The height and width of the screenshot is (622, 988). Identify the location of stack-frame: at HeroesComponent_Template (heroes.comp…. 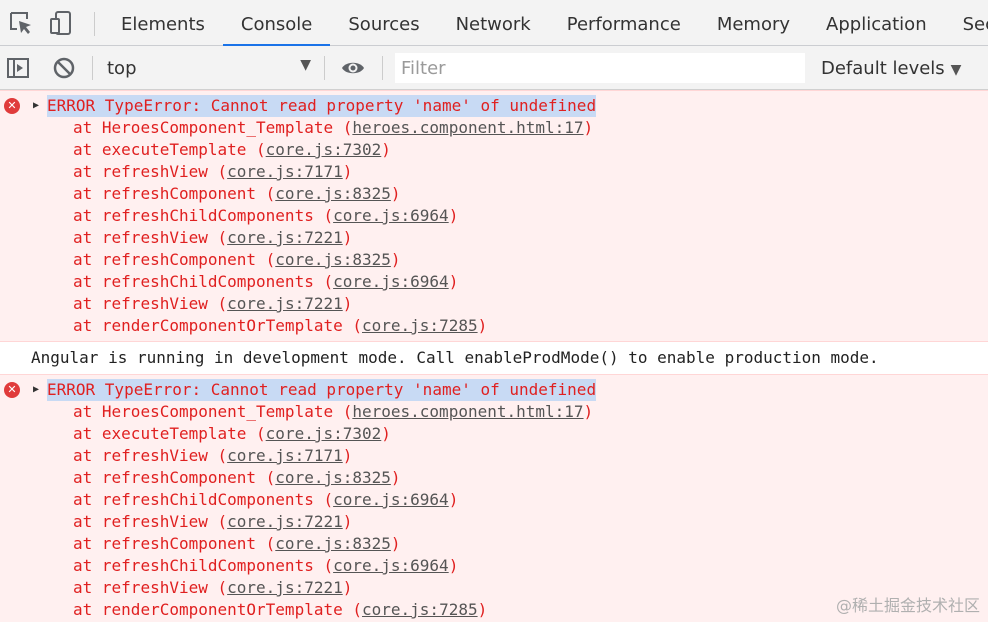
(333, 128).